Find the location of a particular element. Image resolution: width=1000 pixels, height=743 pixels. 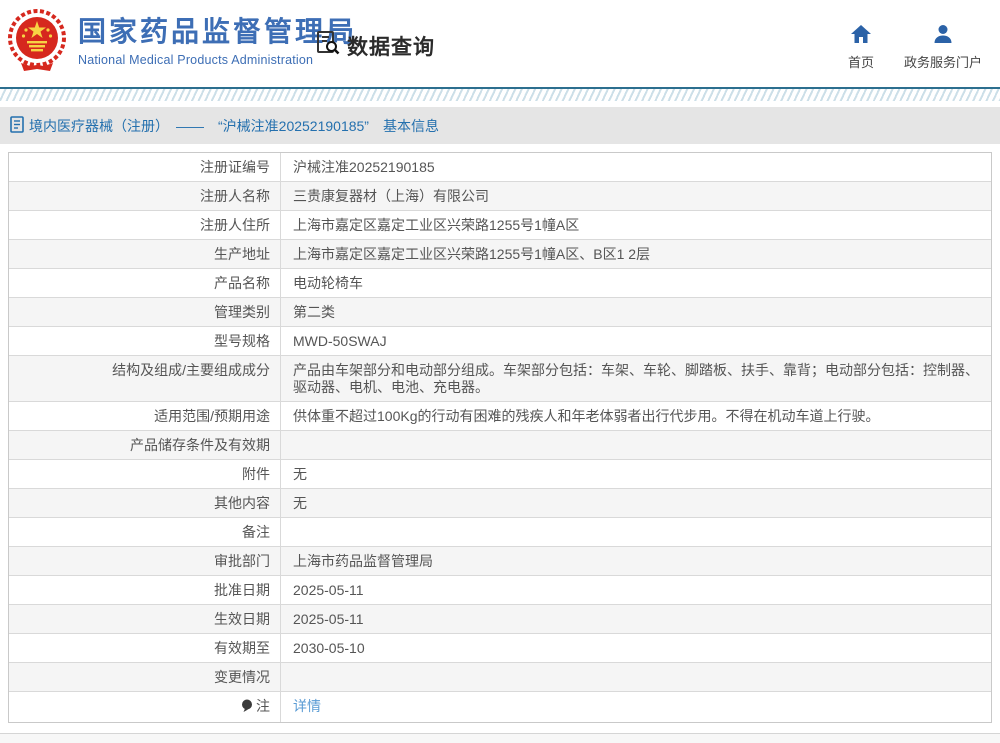

field-label: 其他内容 is located at coordinates (145, 503).